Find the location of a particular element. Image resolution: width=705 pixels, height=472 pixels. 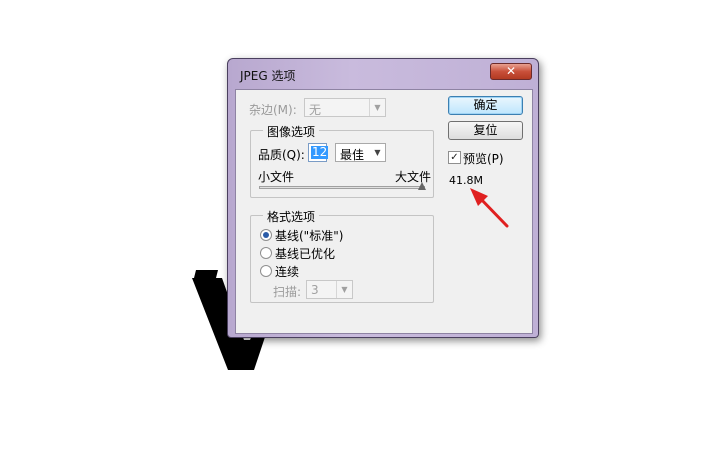

close-button: ✕ is located at coordinates (511, 71).